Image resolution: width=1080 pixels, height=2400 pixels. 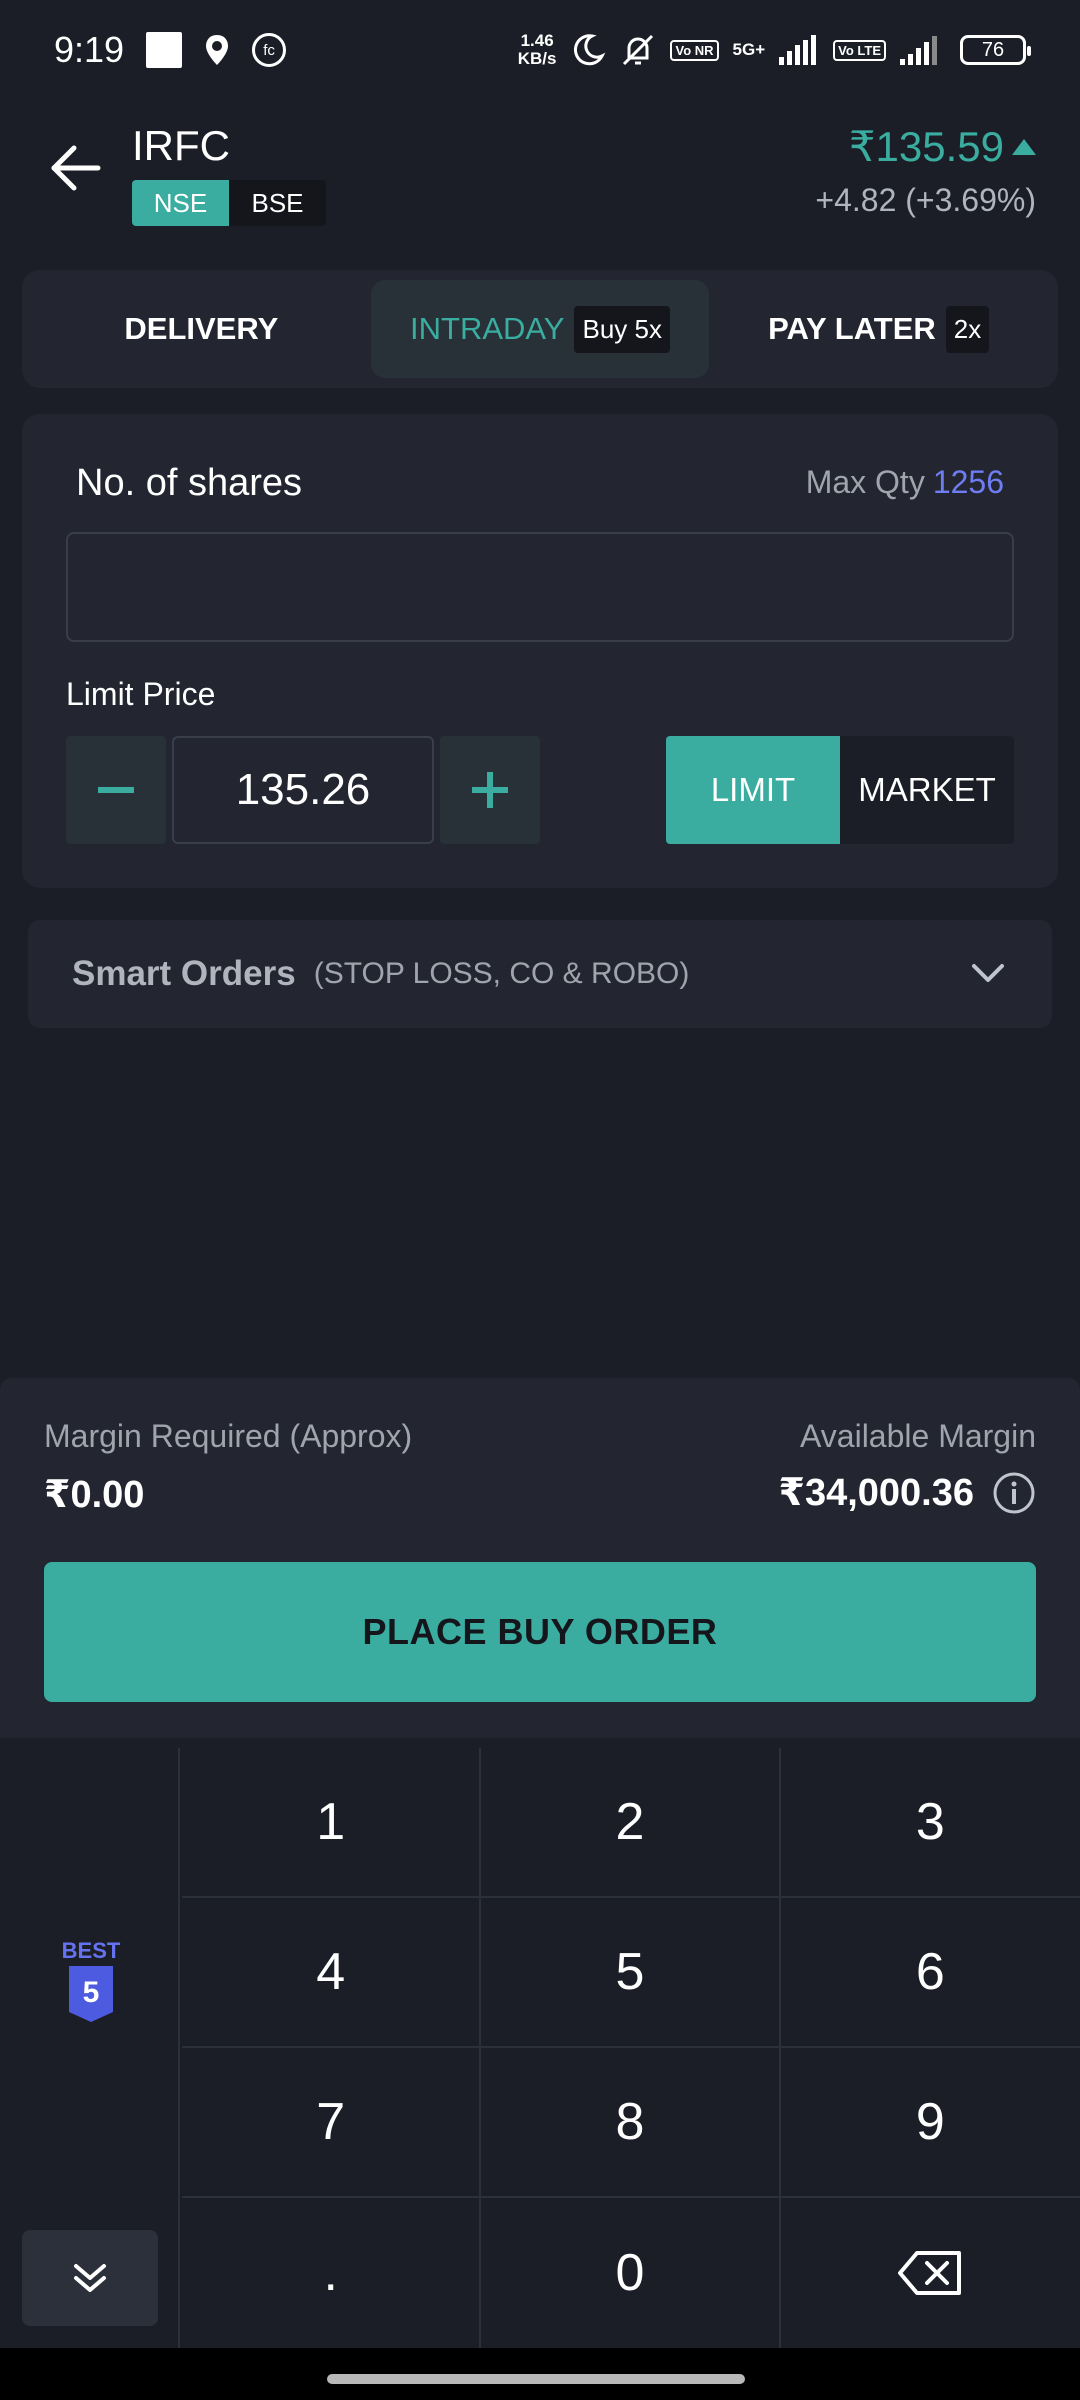 I want to click on smart-orders-title: Smart Orders, so click(x=184, y=973).